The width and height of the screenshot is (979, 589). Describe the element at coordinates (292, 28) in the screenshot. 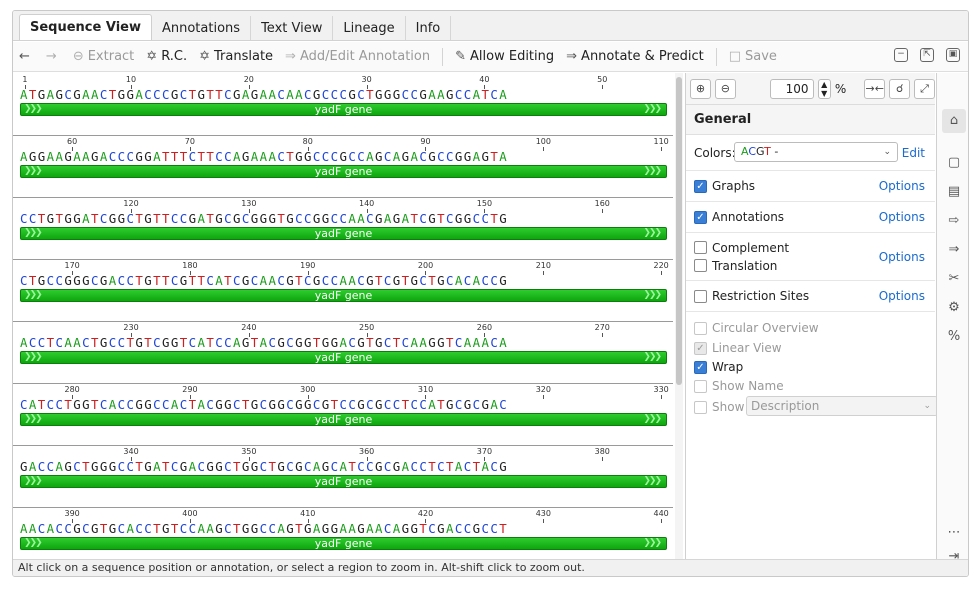

I see `tab-text-view: Text View` at that location.